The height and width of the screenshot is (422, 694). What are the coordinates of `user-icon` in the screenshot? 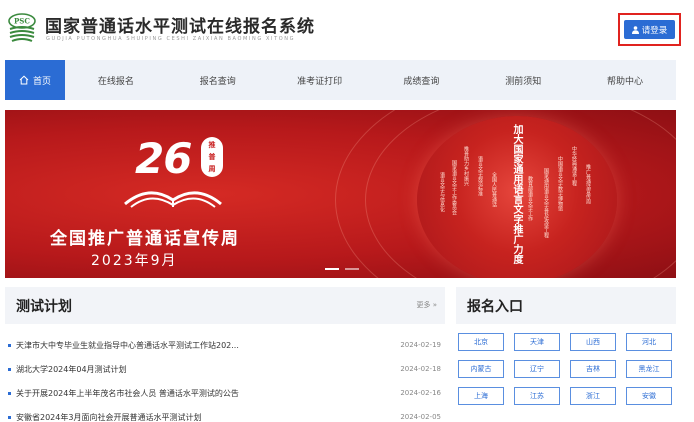 It's located at (635, 29).